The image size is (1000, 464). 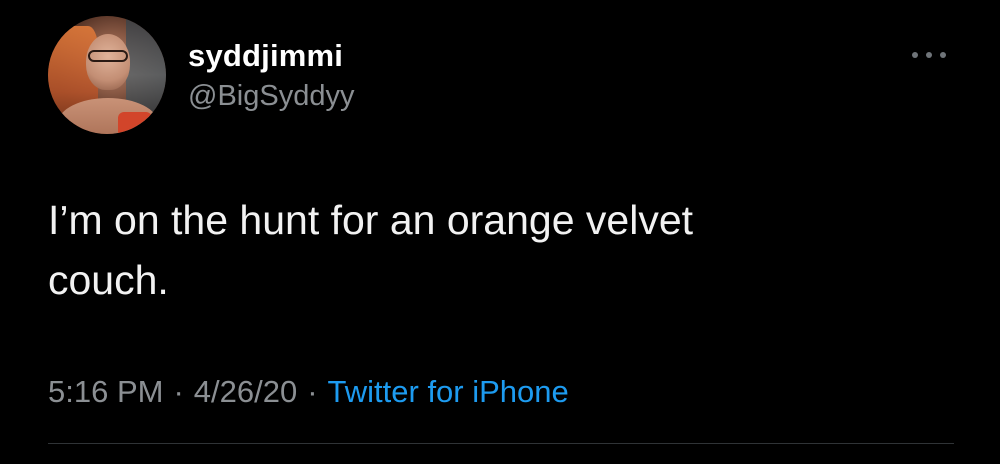 What do you see at coordinates (135, 123) in the screenshot?
I see `avatar-top` at bounding box center [135, 123].